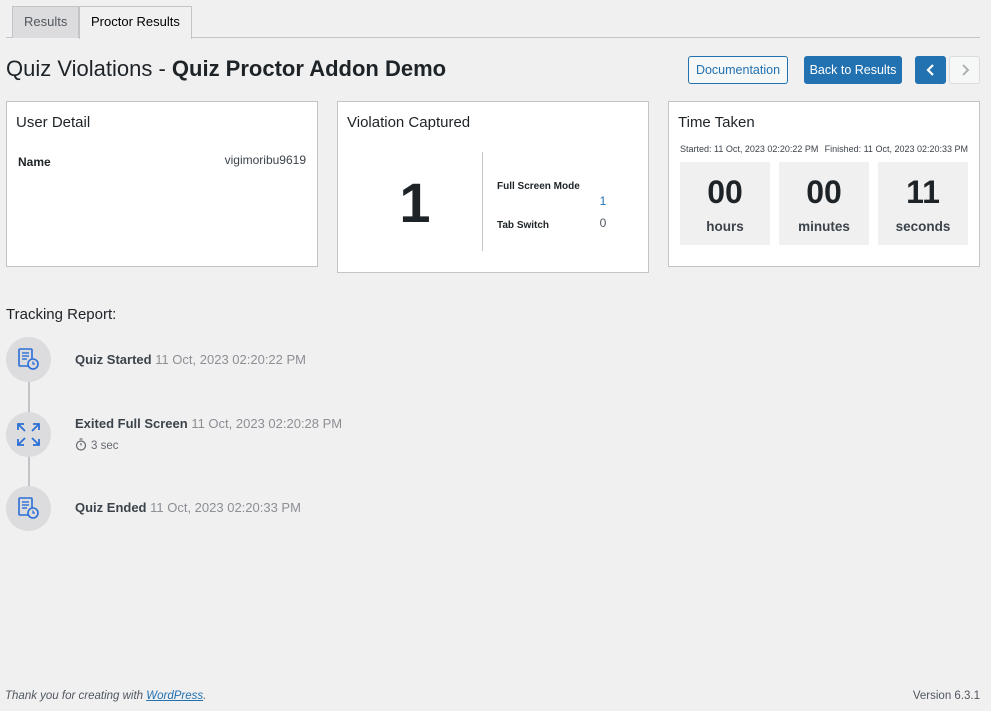 This screenshot has width=991, height=711. I want to click on footer-thanks-suffix: ., so click(205, 696).